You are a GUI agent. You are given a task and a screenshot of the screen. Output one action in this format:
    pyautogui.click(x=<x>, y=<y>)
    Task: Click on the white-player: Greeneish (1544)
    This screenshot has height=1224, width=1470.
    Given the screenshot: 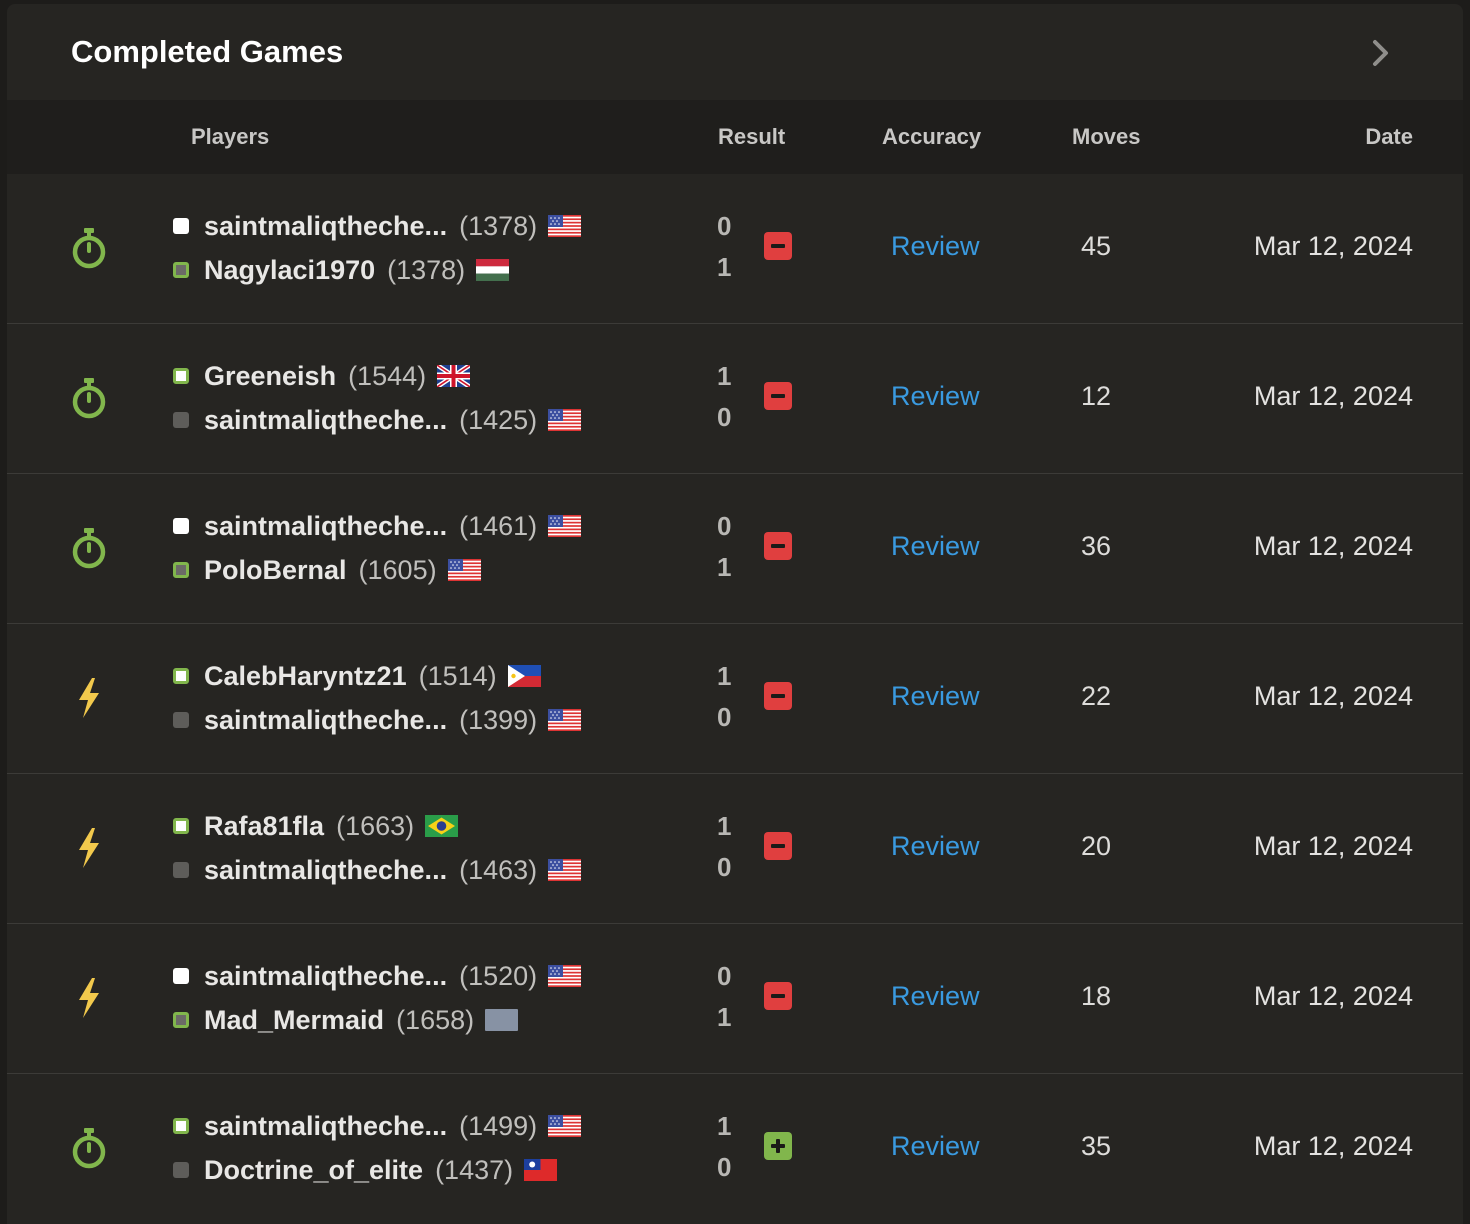 What is the action you would take?
    pyautogui.click(x=322, y=376)
    